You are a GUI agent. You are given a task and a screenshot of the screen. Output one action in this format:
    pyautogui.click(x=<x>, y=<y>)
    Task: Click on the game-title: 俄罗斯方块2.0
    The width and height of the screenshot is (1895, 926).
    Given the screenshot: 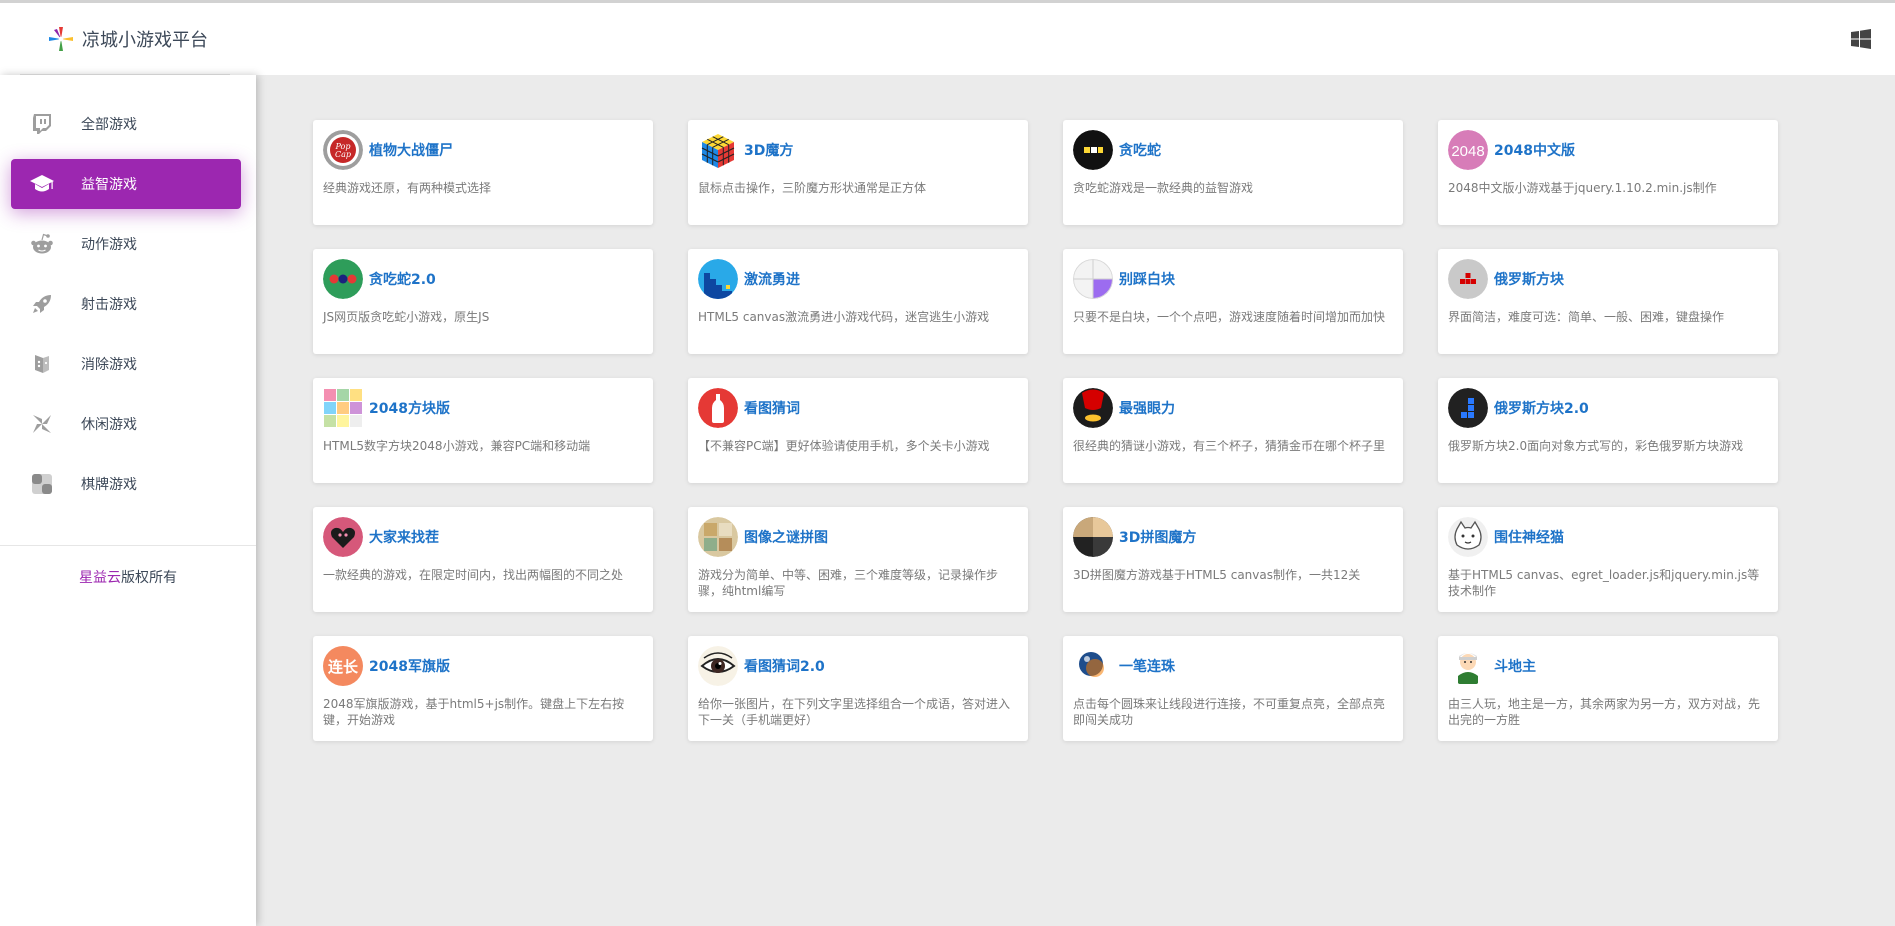 What is the action you would take?
    pyautogui.click(x=1541, y=408)
    